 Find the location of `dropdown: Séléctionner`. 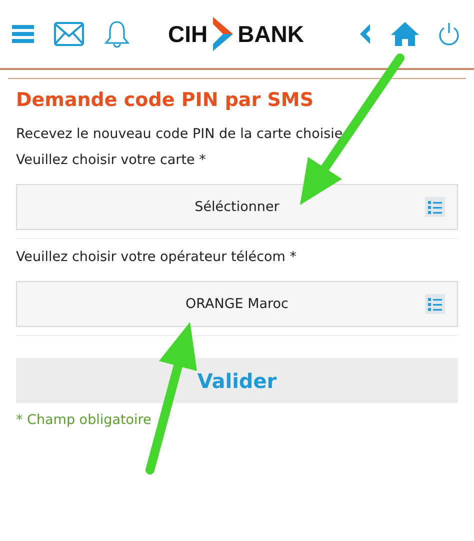

dropdown: Séléctionner is located at coordinates (237, 207).